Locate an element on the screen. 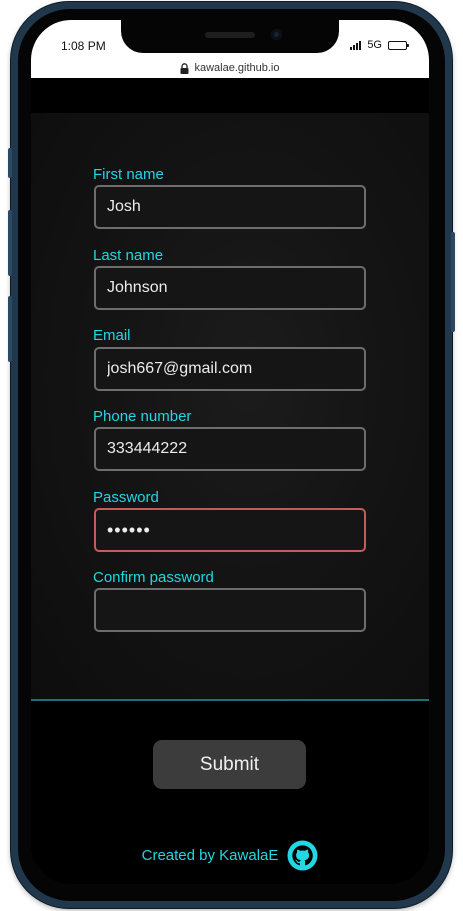  phone-number-label: Phone number is located at coordinates (142, 416).